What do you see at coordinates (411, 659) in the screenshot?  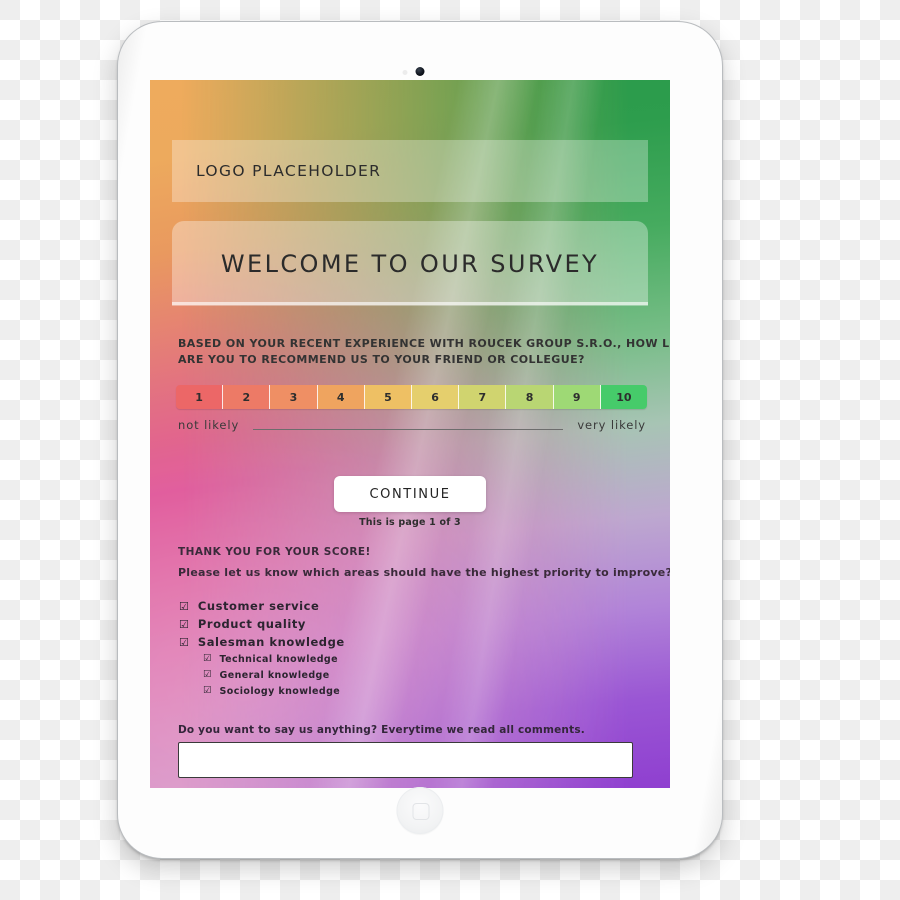 I see `checklist-item: ☑ Technical knowledge` at bounding box center [411, 659].